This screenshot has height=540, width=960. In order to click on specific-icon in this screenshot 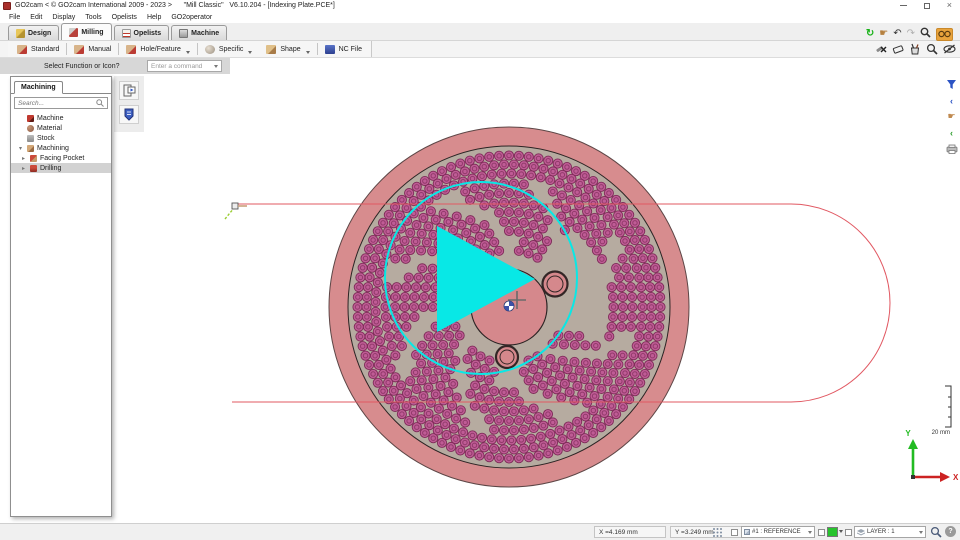, I will do `click(209, 49)`.